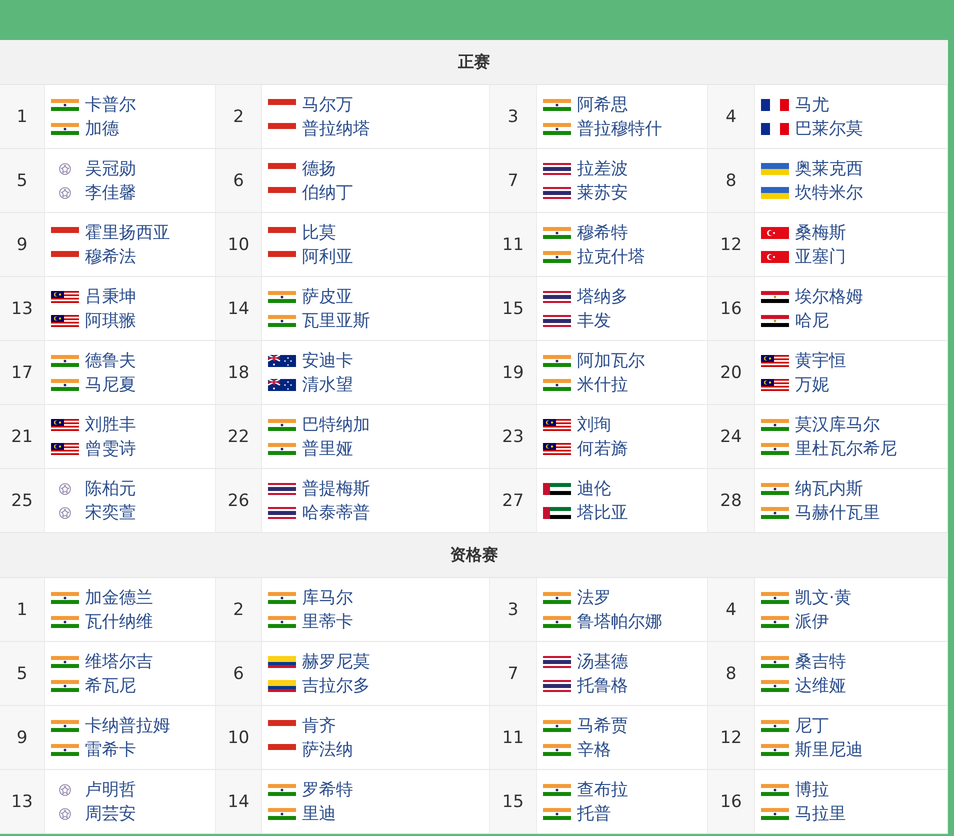  What do you see at coordinates (110, 813) in the screenshot?
I see `player-name: 周芸安` at bounding box center [110, 813].